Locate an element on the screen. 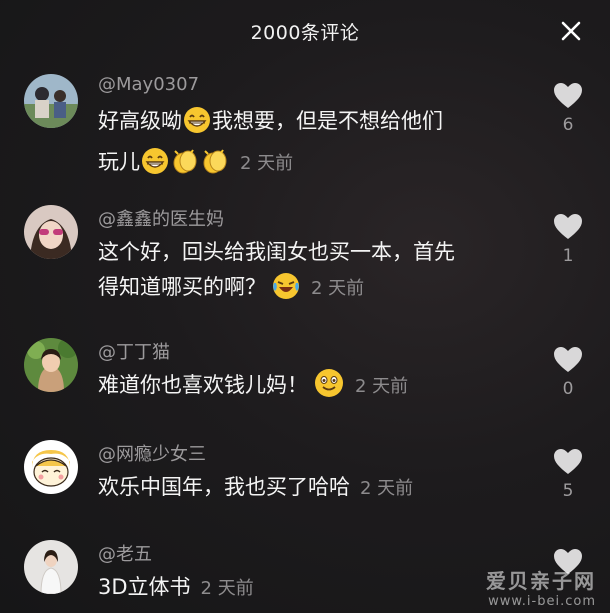 The height and width of the screenshot is (613, 610). smile-emoji-icon is located at coordinates (329, 388).